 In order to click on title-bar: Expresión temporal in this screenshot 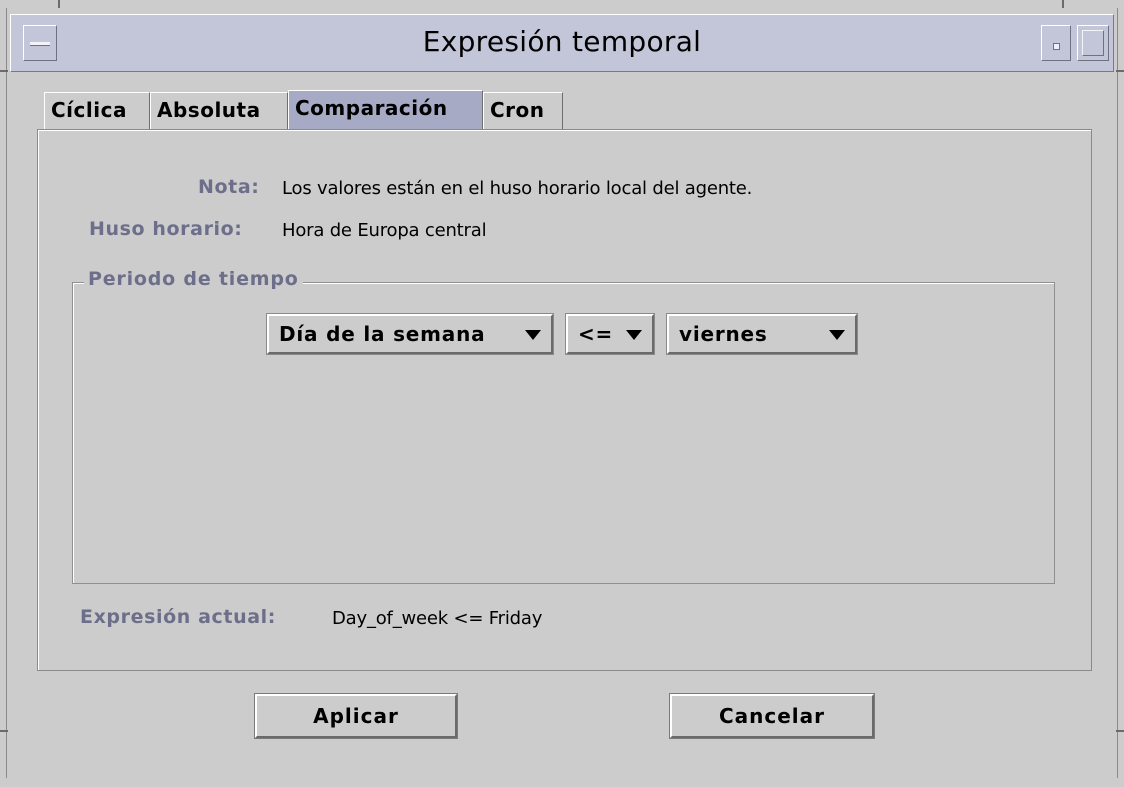, I will do `click(562, 43)`.